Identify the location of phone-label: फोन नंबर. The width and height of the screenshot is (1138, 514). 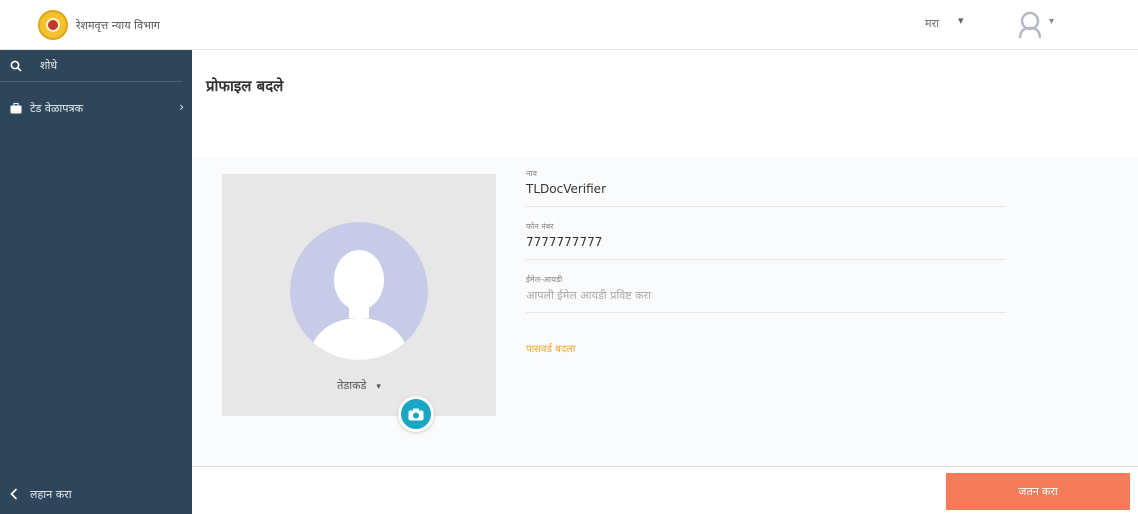
(540, 226).